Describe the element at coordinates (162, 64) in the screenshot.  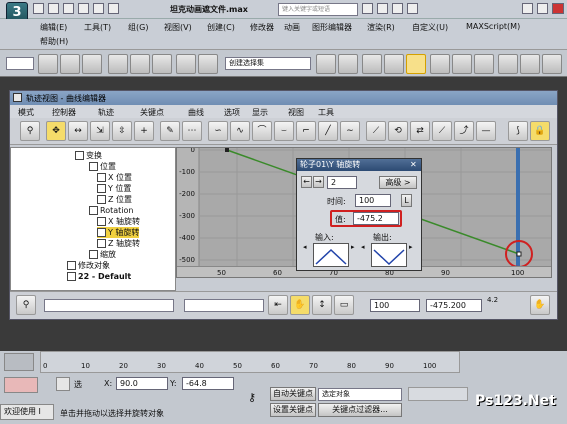
I see `rect-select-icon` at that location.